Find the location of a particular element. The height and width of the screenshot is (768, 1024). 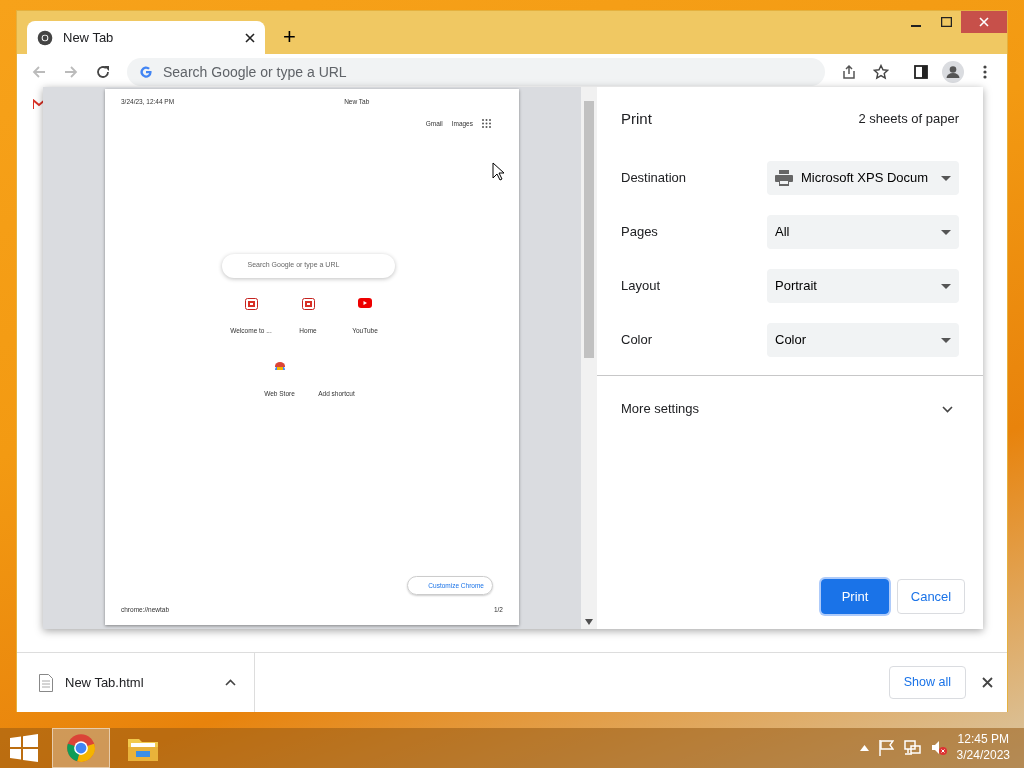

cancel-button: Cancel is located at coordinates (931, 596).